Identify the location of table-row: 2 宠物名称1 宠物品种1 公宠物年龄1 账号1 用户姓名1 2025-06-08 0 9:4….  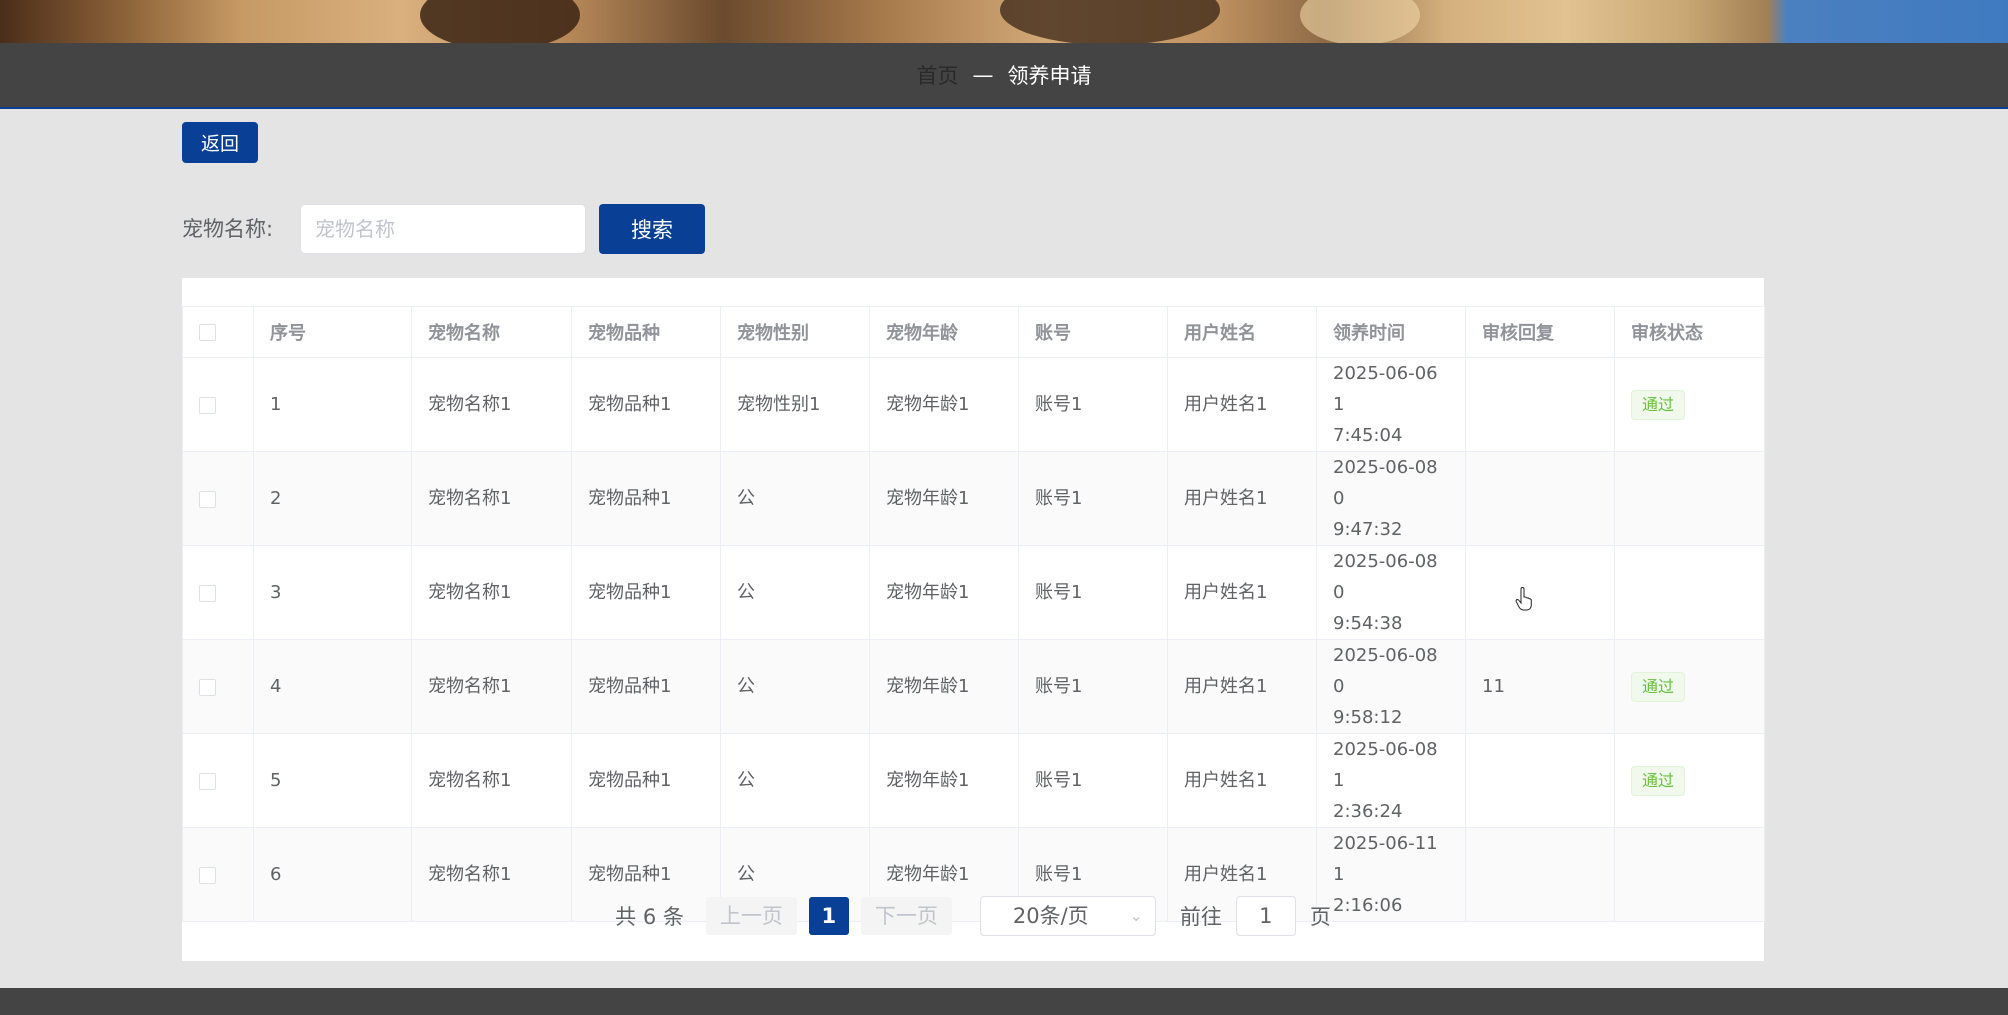
(973, 498).